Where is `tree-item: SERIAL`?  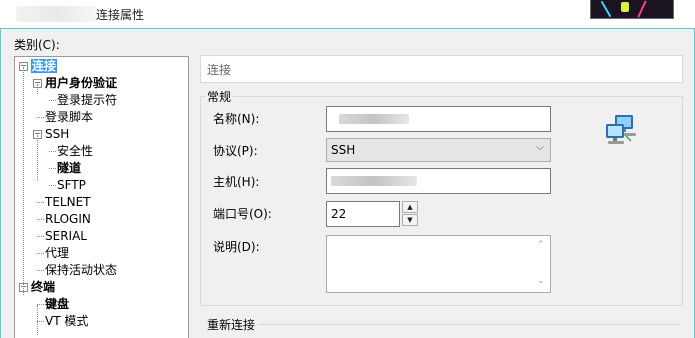
tree-item: SERIAL is located at coordinates (66, 236).